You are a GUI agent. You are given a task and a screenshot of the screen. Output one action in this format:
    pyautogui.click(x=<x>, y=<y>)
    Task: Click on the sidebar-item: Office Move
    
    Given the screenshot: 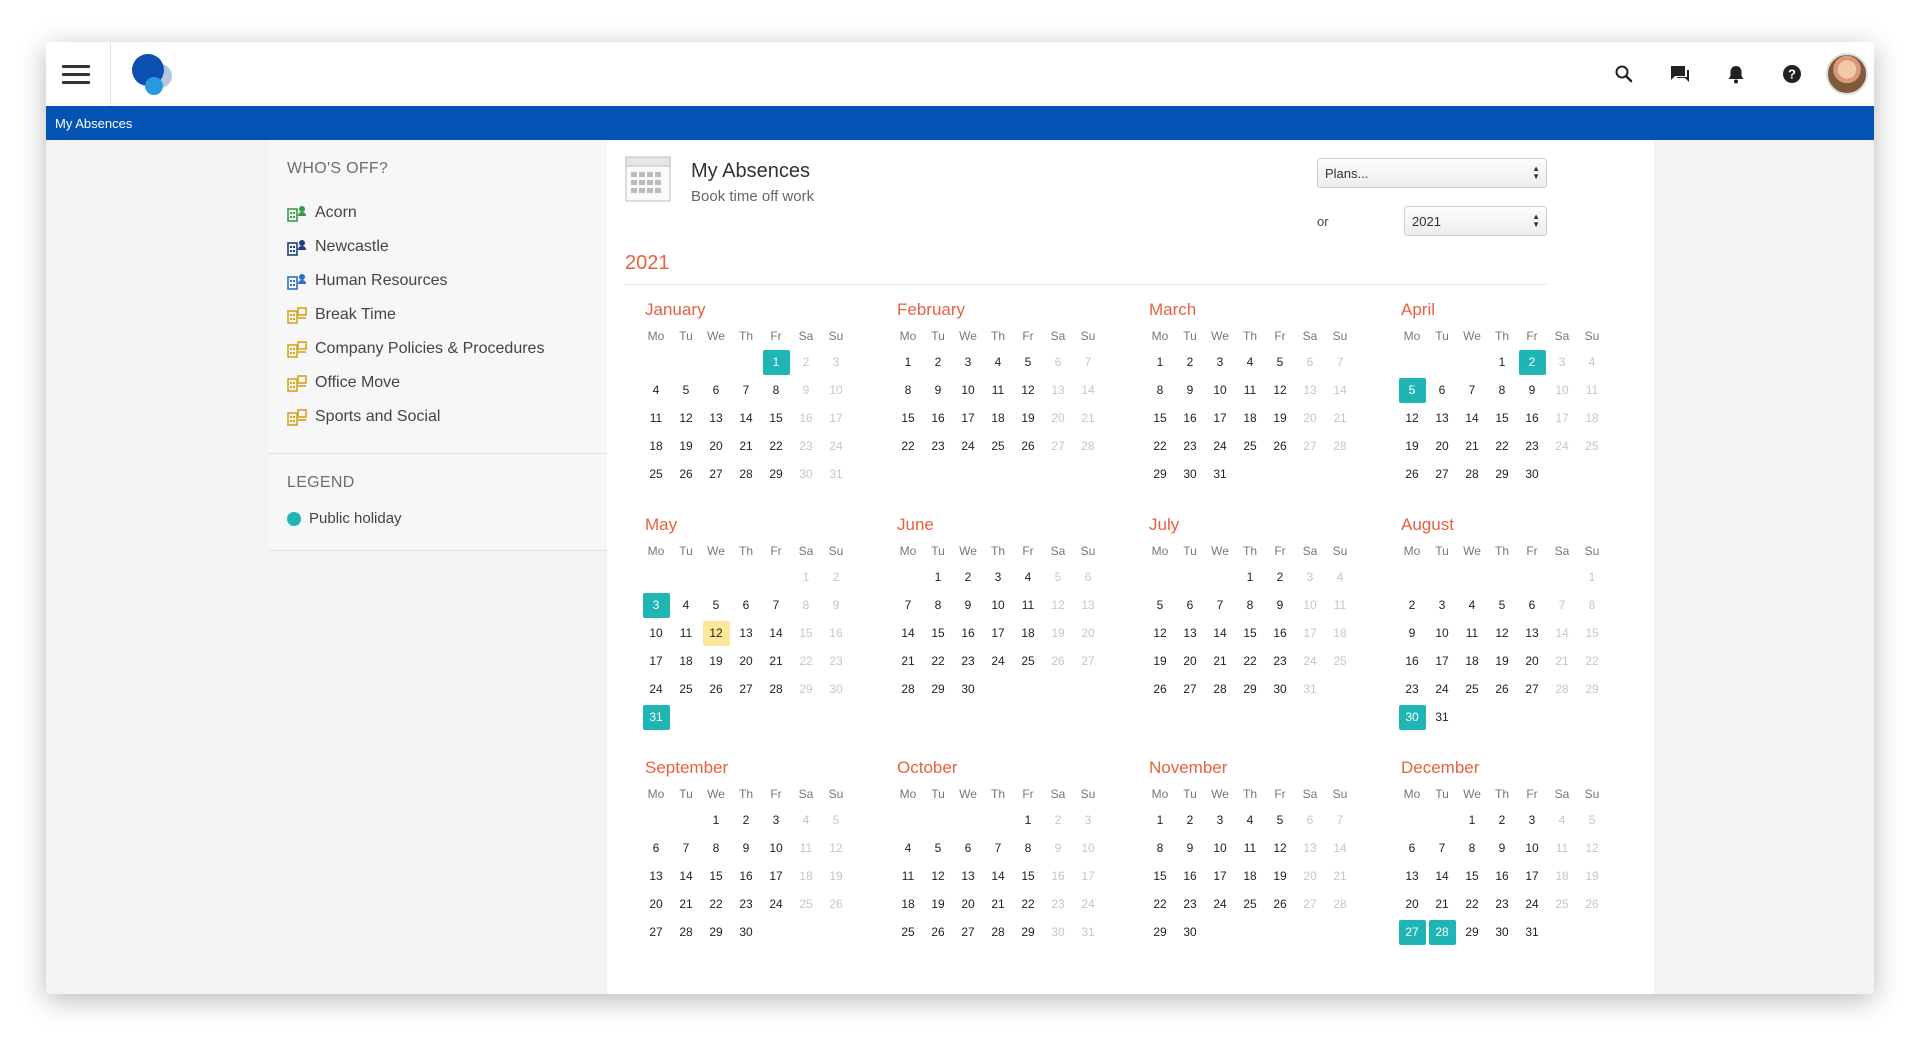 What is the action you would take?
    pyautogui.click(x=415, y=383)
    